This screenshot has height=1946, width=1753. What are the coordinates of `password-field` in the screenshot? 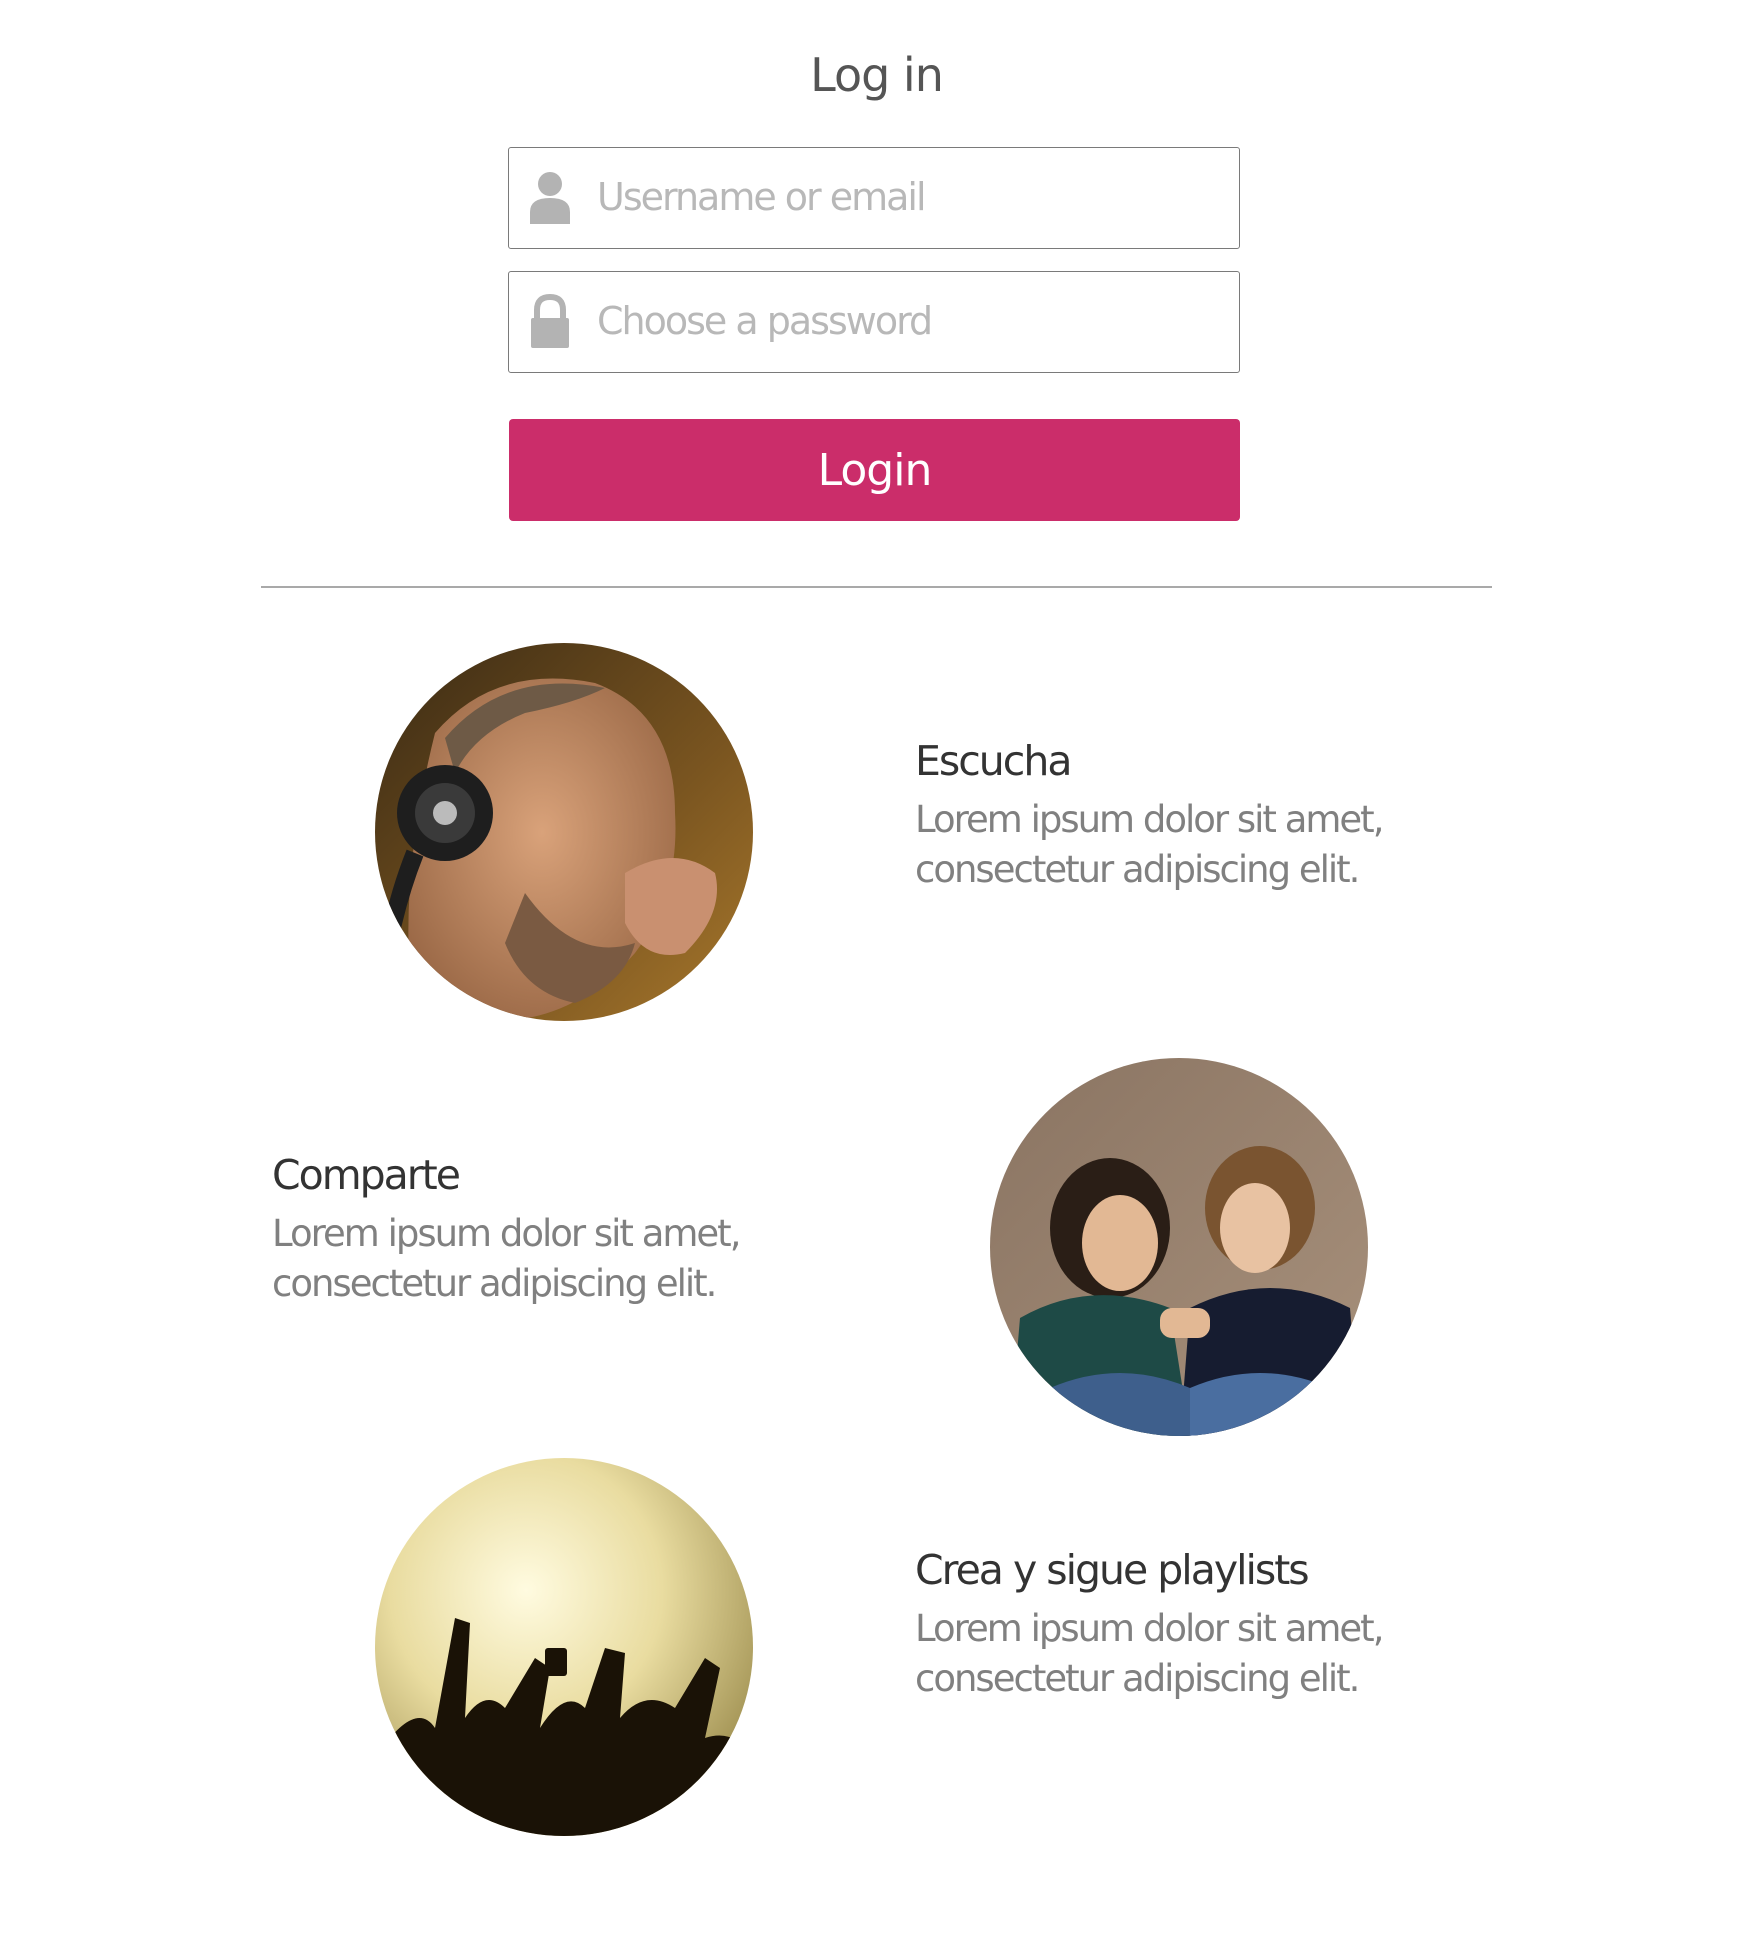 It's located at (874, 322).